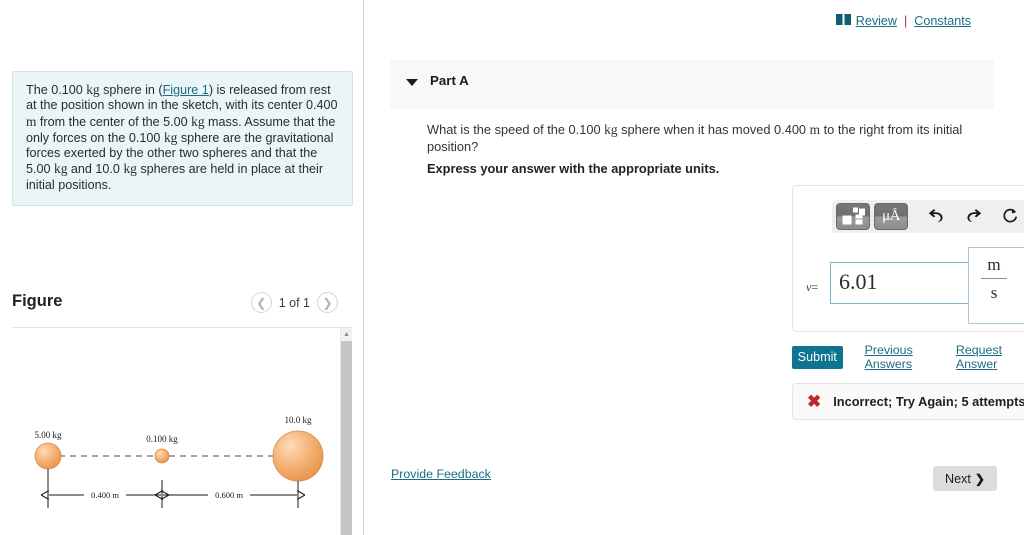  Describe the element at coordinates (901, 283) in the screenshot. I see `answer-value-input: 6.01` at that location.